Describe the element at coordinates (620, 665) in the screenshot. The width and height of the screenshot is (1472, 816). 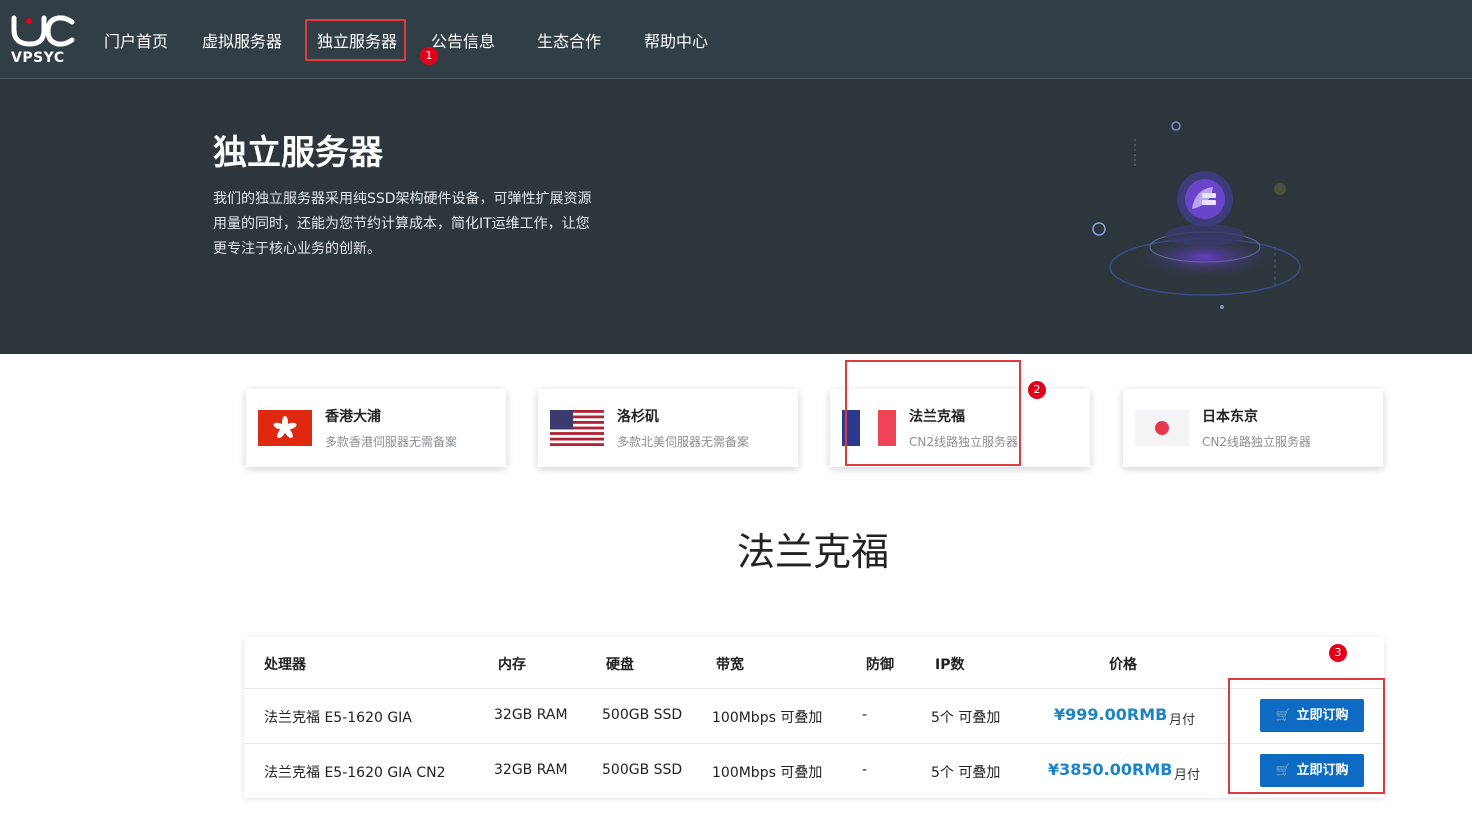
I see `header-disk: 硬盘` at that location.